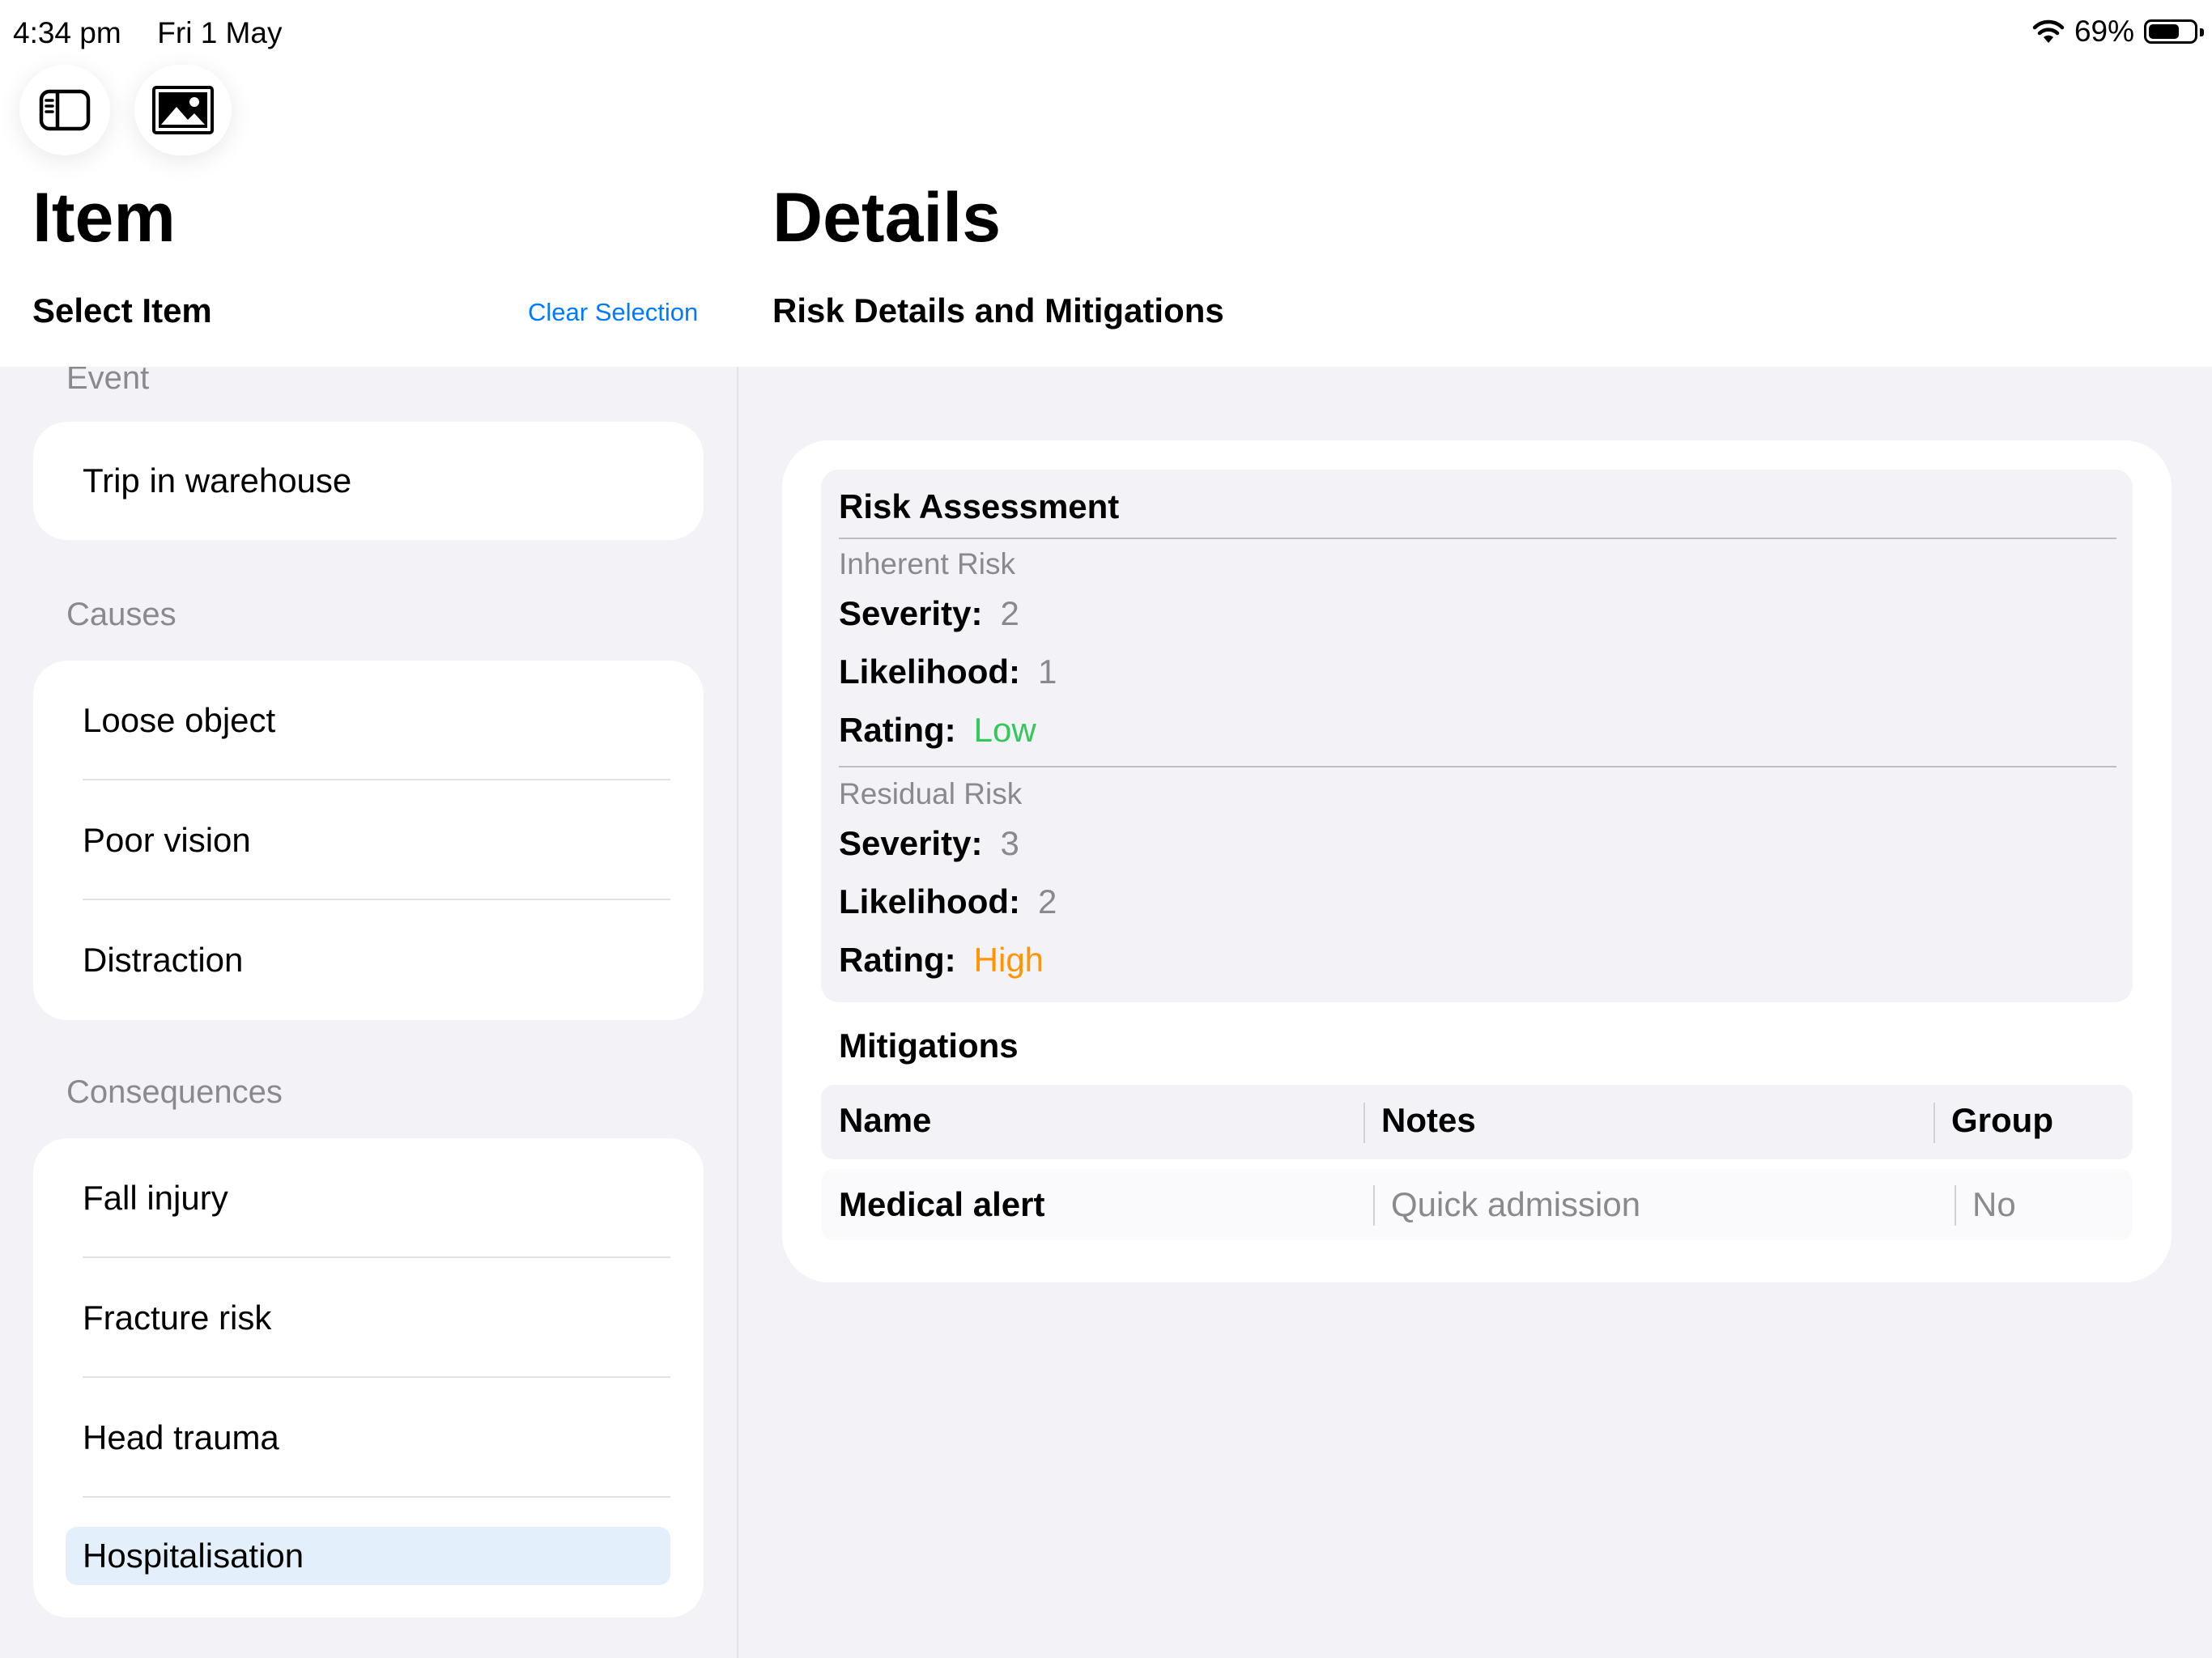 Image resolution: width=2212 pixels, height=1658 pixels. What do you see at coordinates (181, 1437) in the screenshot?
I see `list-item-label: Head trauma` at bounding box center [181, 1437].